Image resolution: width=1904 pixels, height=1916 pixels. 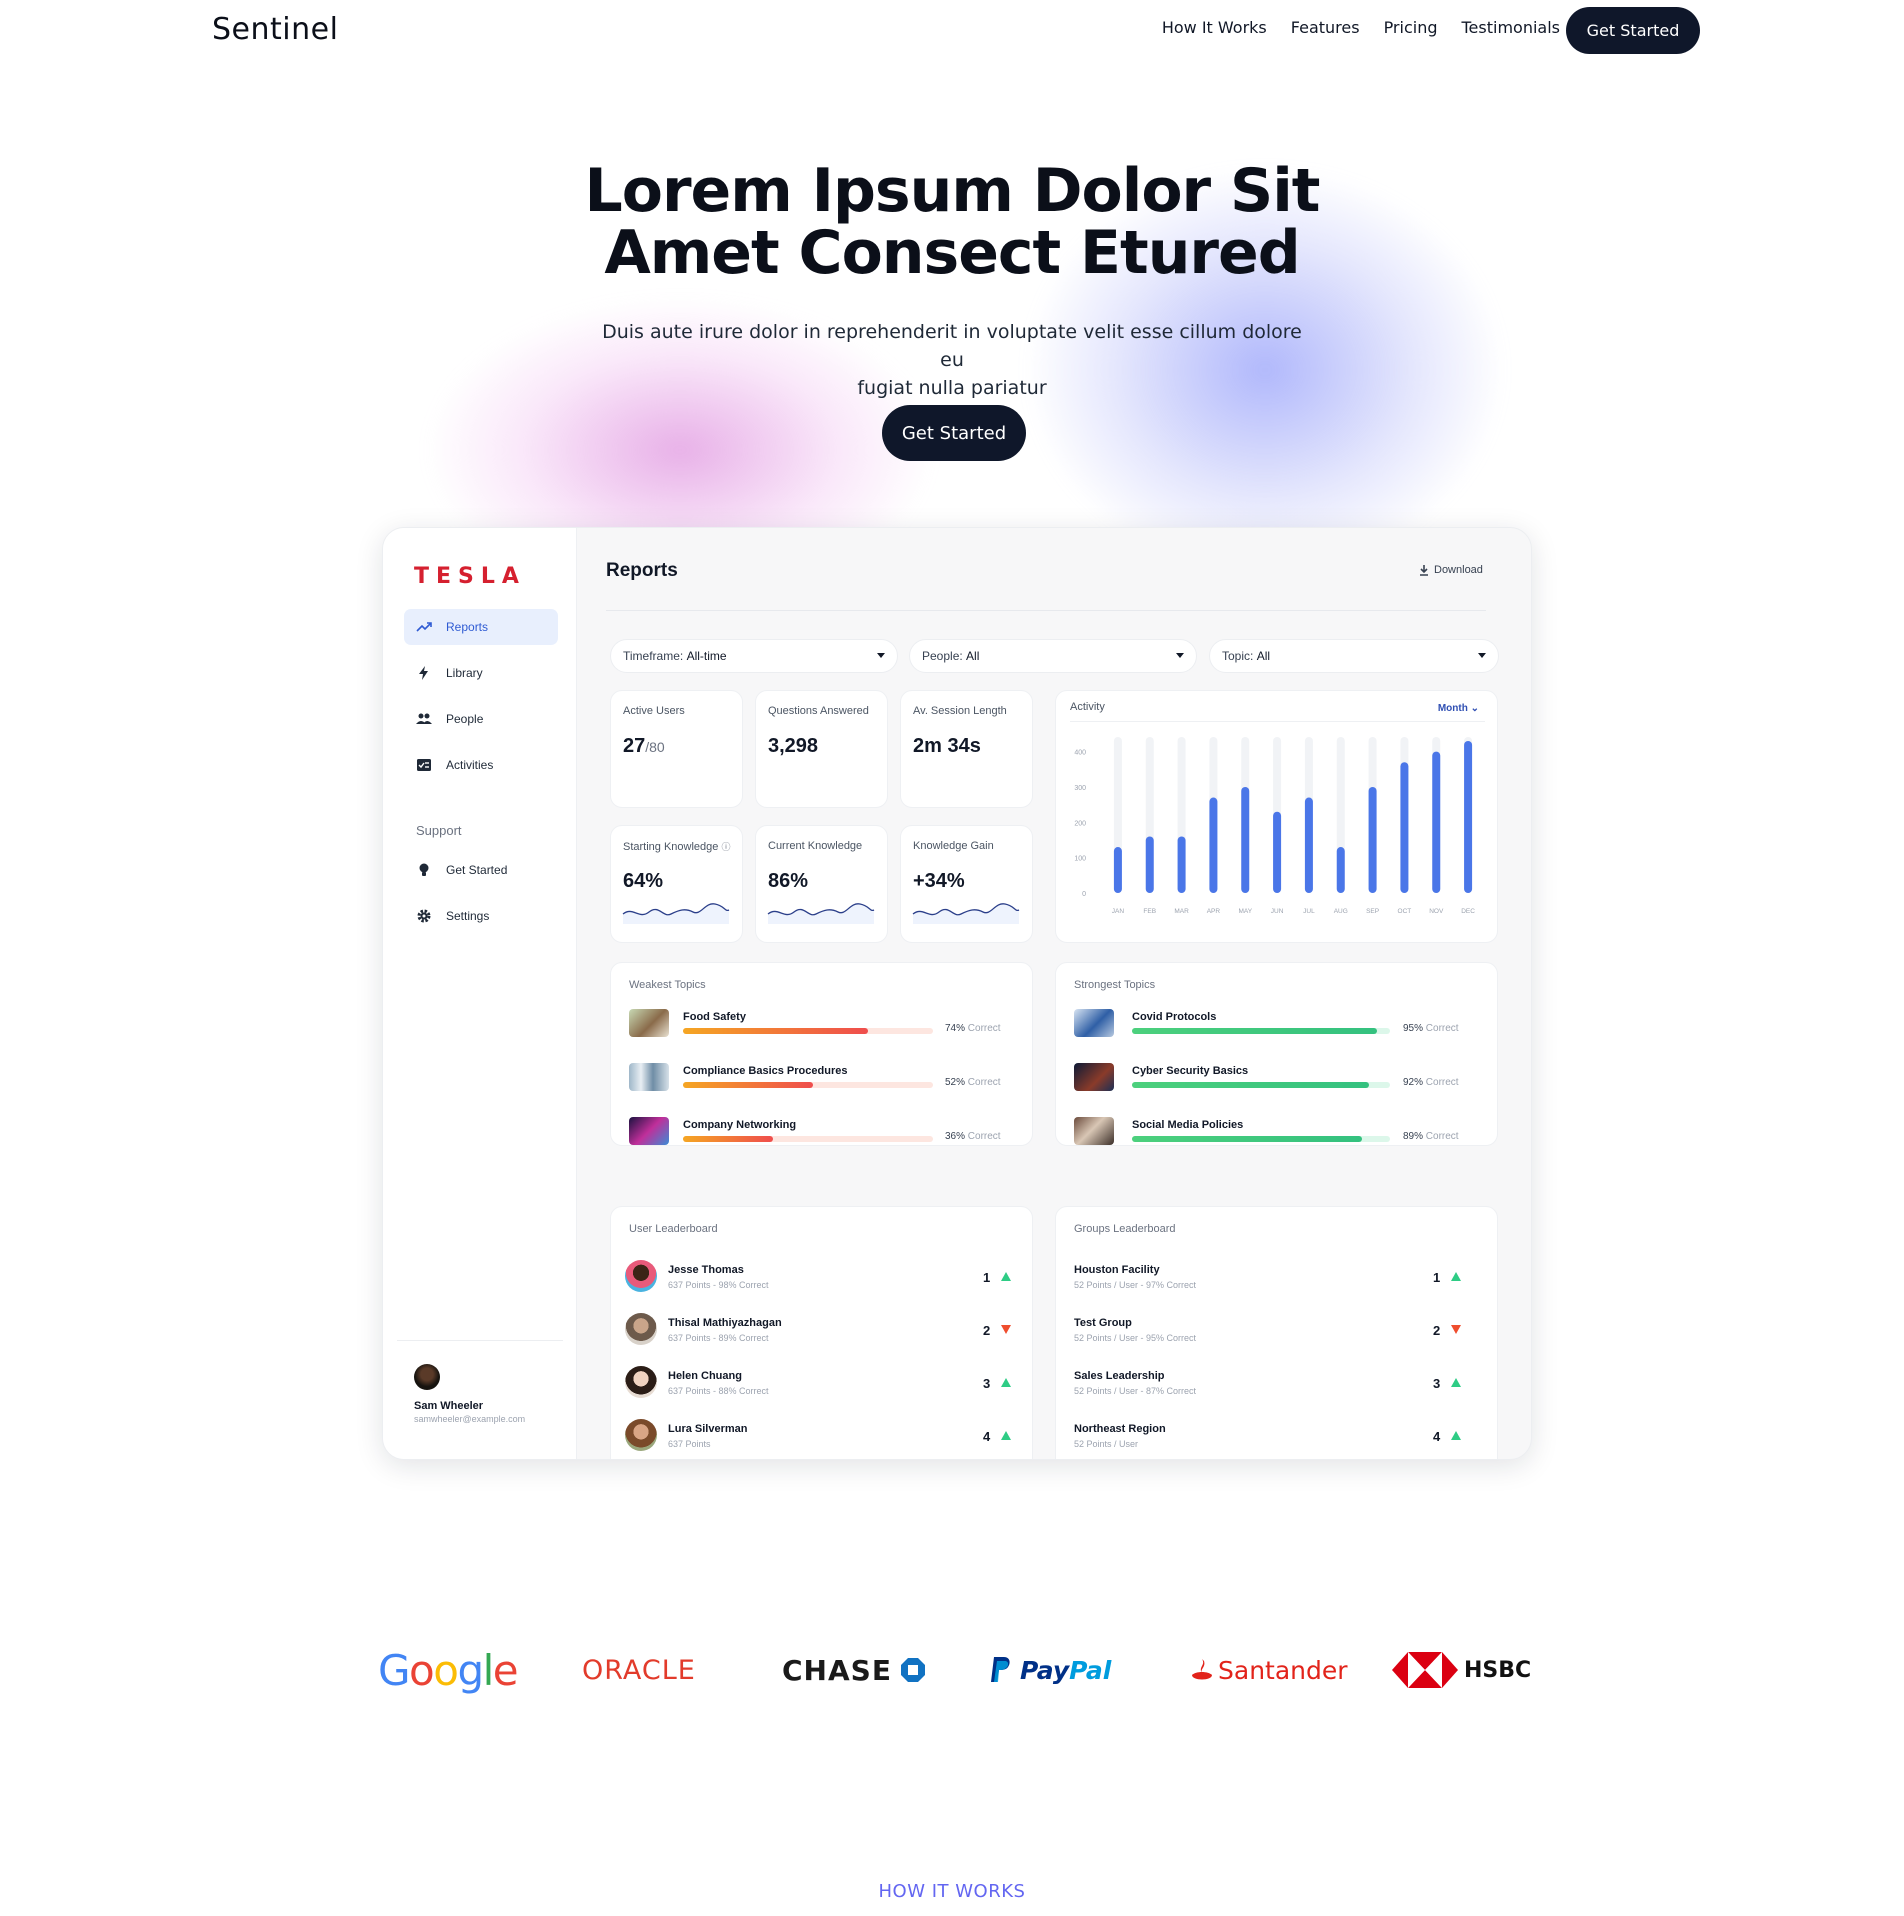 What do you see at coordinates (1436, 822) in the screenshot?
I see `bar-nov` at bounding box center [1436, 822].